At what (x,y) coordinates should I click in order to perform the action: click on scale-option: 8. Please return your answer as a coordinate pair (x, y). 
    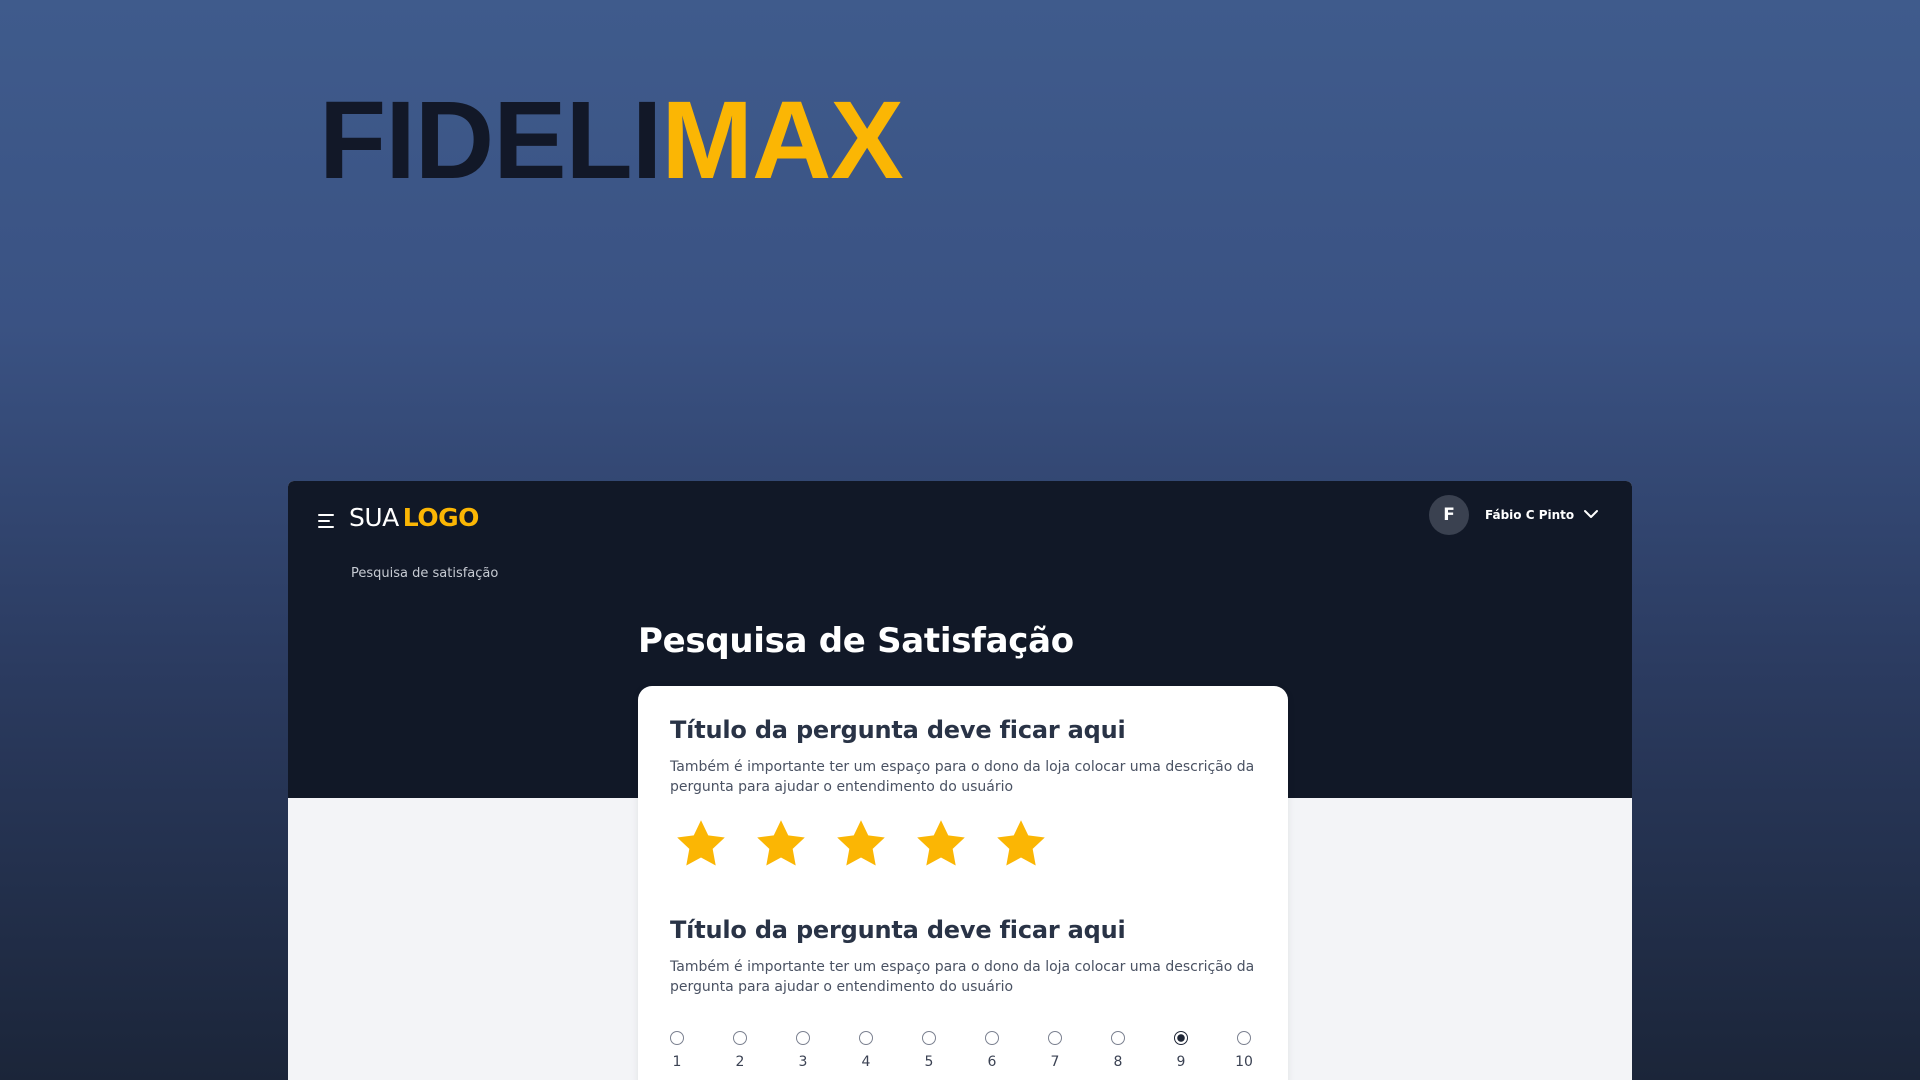
    Looking at the image, I should click on (1118, 1051).